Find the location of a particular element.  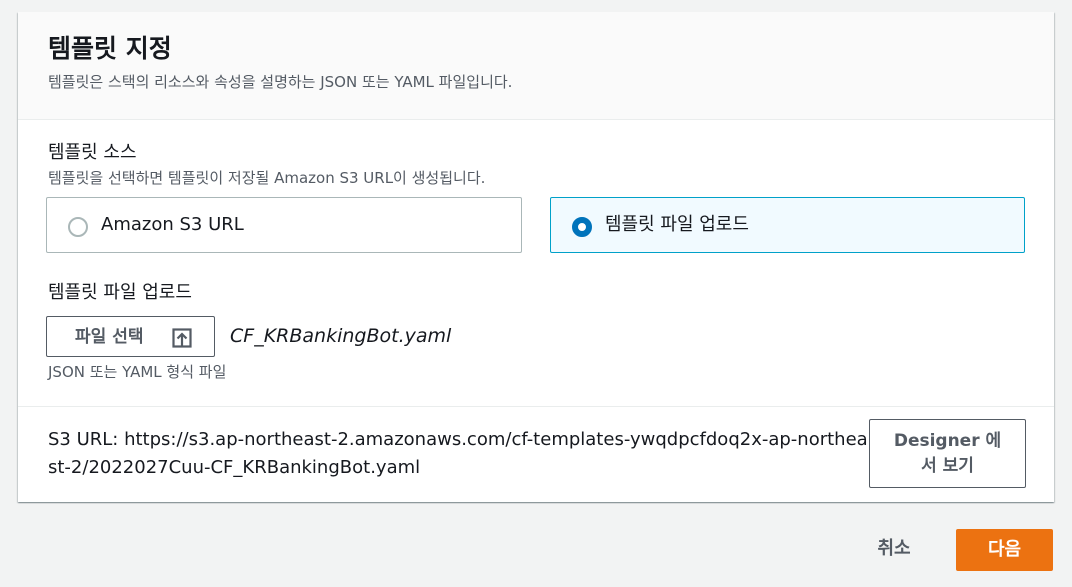

radio-button-selected is located at coordinates (582, 227).